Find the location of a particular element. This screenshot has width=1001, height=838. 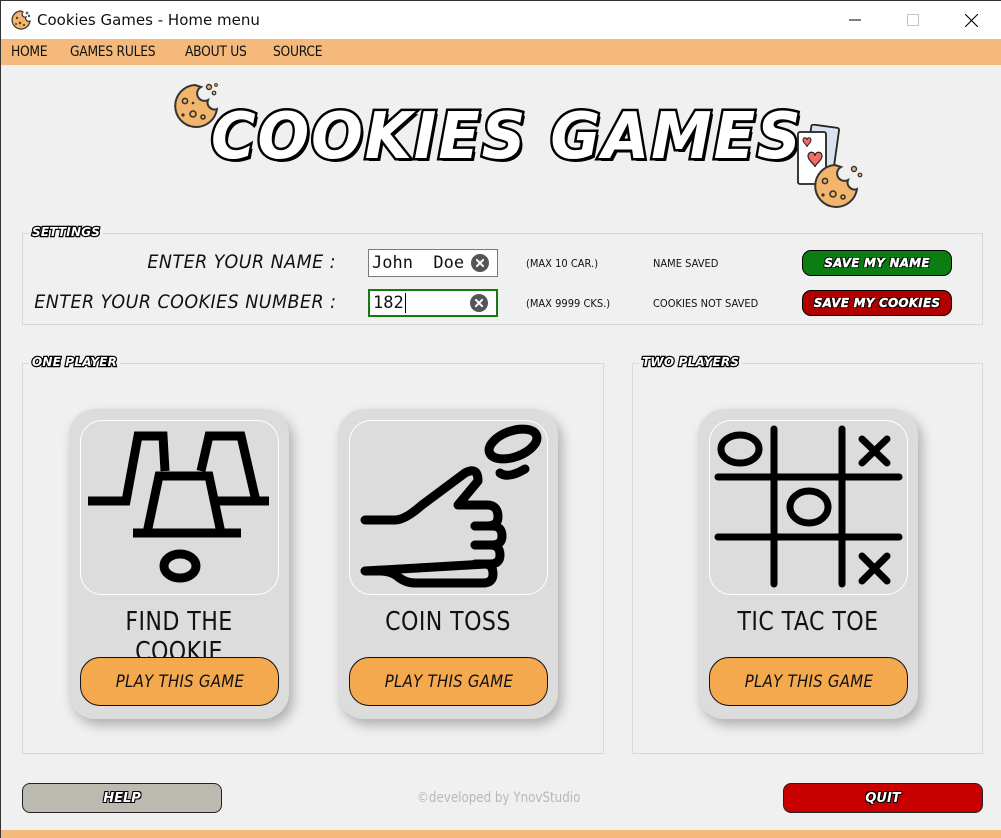

game-title: COIN TOSS is located at coordinates (448, 622).